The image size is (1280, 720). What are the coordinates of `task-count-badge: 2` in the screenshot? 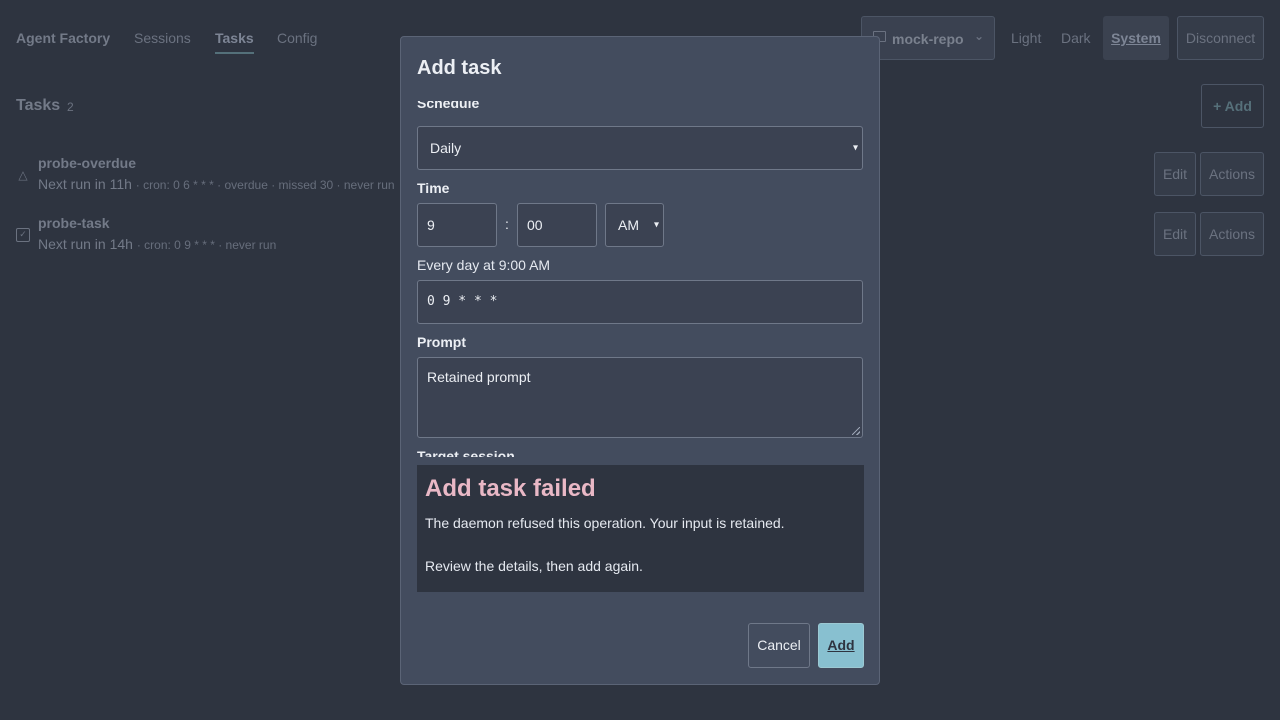 It's located at (70, 107).